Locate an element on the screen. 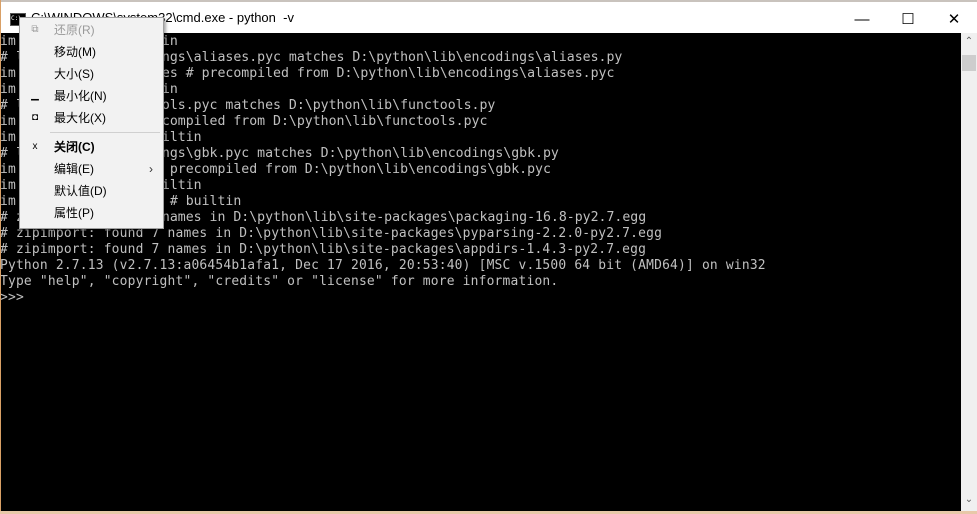 The width and height of the screenshot is (977, 514). restore-icon: ⧉ is located at coordinates (35, 29).